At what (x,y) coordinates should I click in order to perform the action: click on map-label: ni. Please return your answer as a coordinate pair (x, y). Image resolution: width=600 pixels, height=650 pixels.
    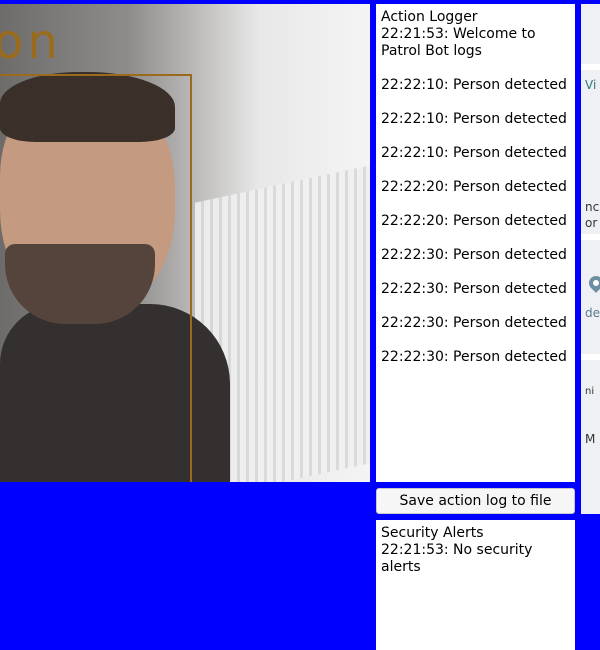
    Looking at the image, I should click on (590, 391).